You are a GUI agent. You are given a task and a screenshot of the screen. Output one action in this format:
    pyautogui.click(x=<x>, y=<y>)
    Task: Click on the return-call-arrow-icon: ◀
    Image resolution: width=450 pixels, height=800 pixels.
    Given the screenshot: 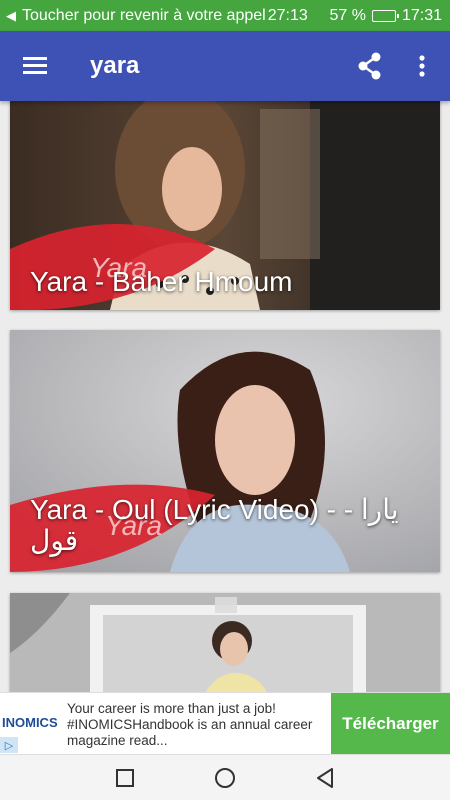 What is the action you would take?
    pyautogui.click(x=11, y=15)
    